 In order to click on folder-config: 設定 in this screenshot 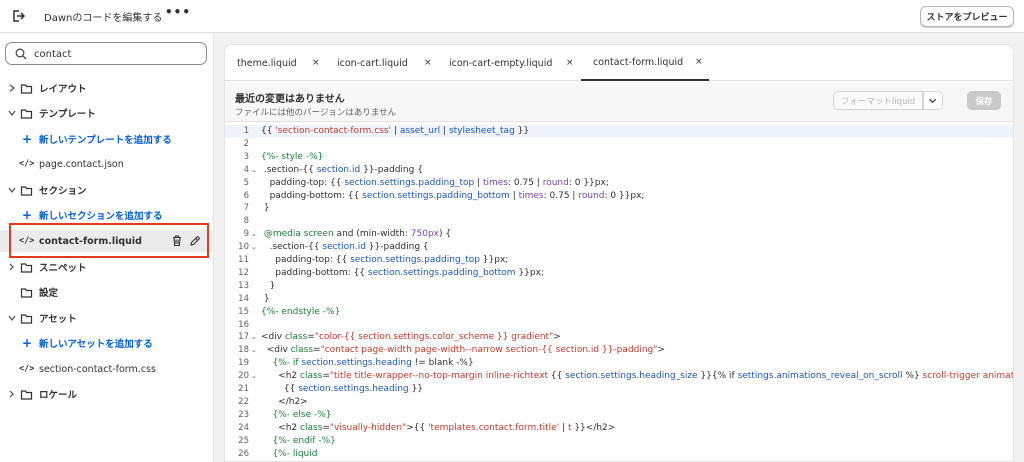, I will do `click(107, 292)`.